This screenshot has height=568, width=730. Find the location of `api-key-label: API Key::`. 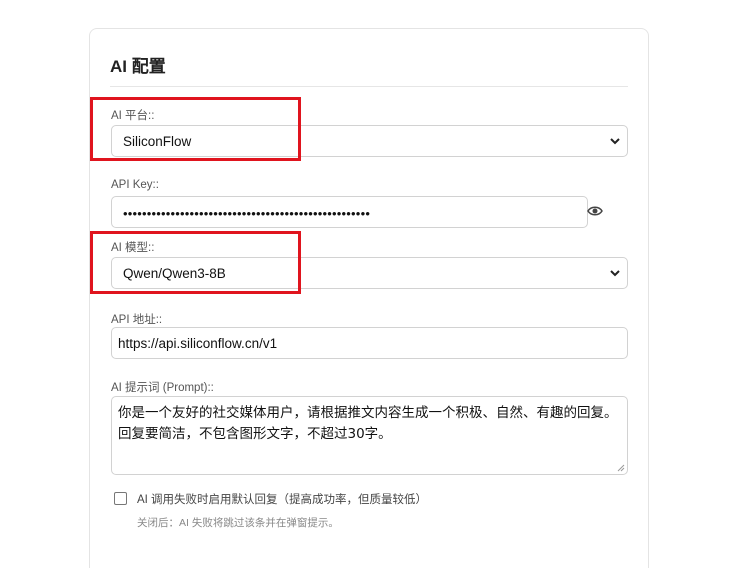

api-key-label: API Key:: is located at coordinates (135, 185).